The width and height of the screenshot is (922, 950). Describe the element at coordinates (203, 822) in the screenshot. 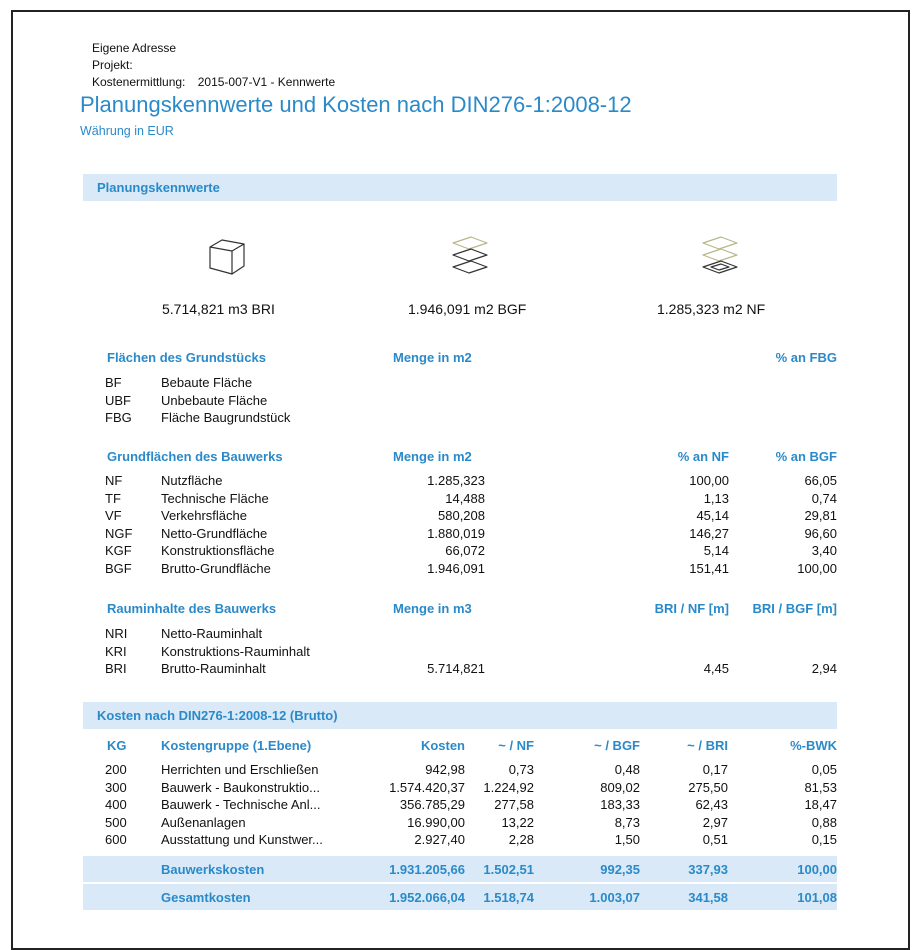

I see `row-name: Außenanlagen` at that location.